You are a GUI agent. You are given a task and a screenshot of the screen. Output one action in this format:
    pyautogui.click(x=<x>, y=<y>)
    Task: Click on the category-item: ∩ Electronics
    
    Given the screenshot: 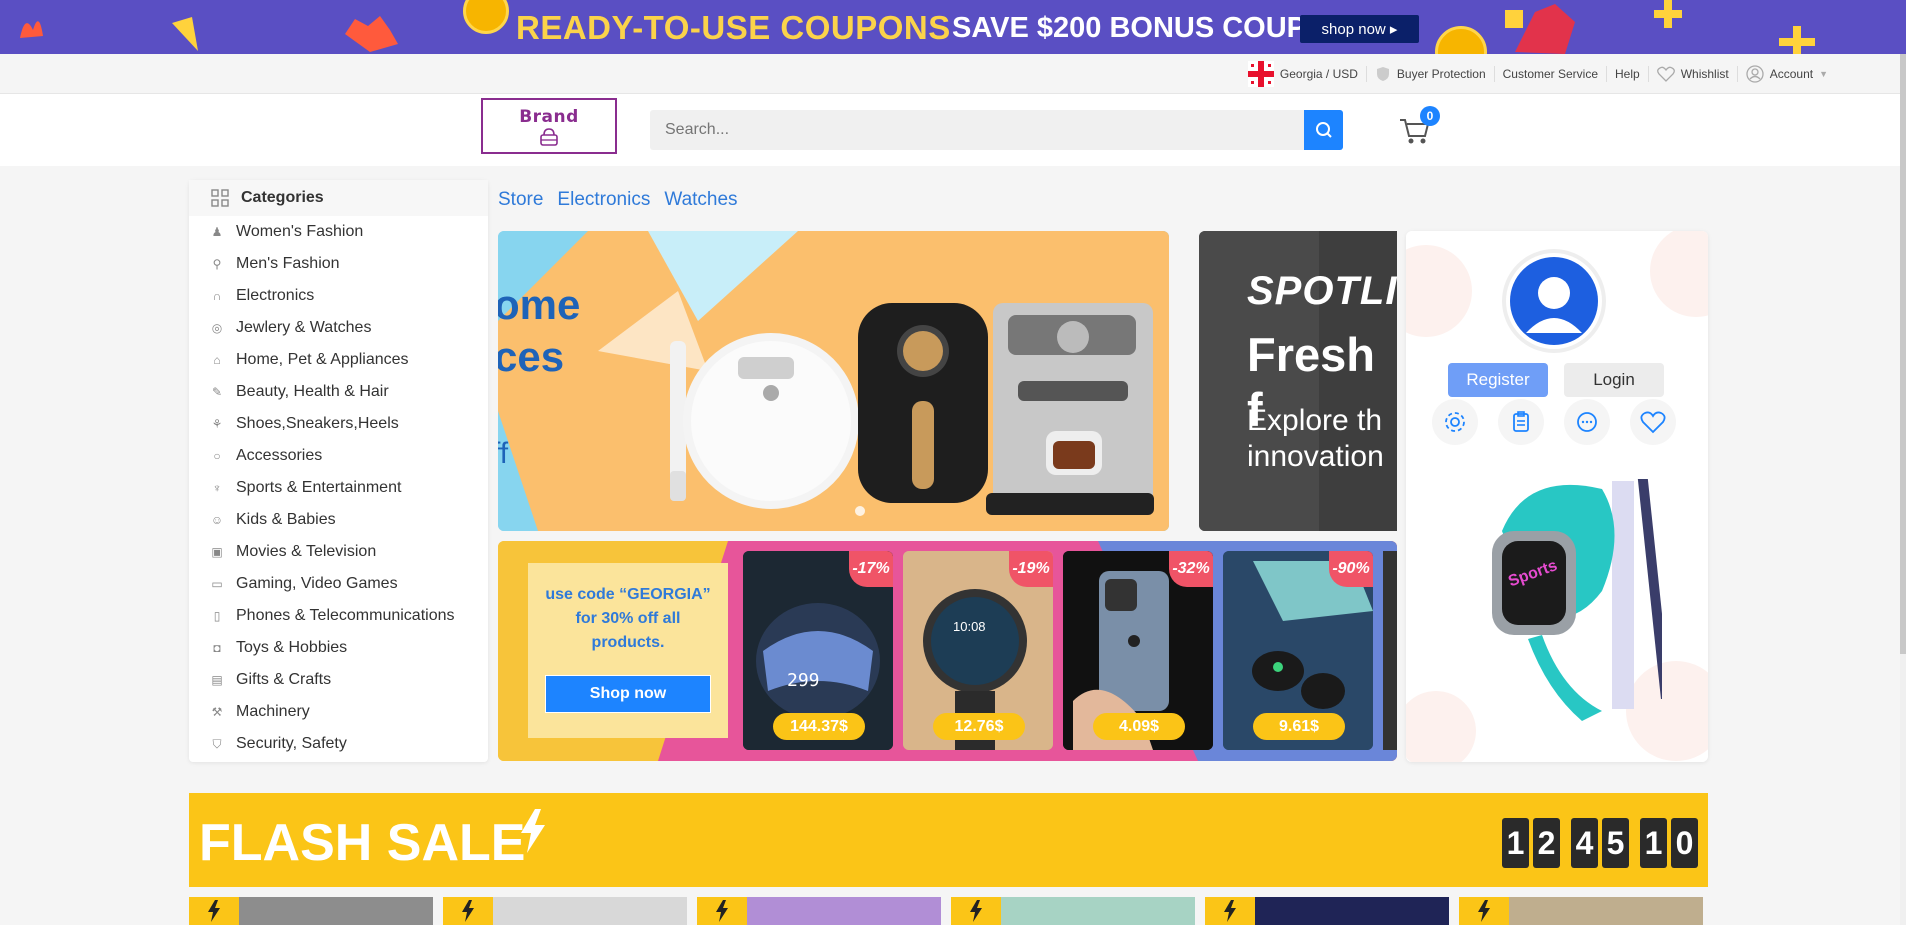 What is the action you would take?
    pyautogui.click(x=338, y=296)
    